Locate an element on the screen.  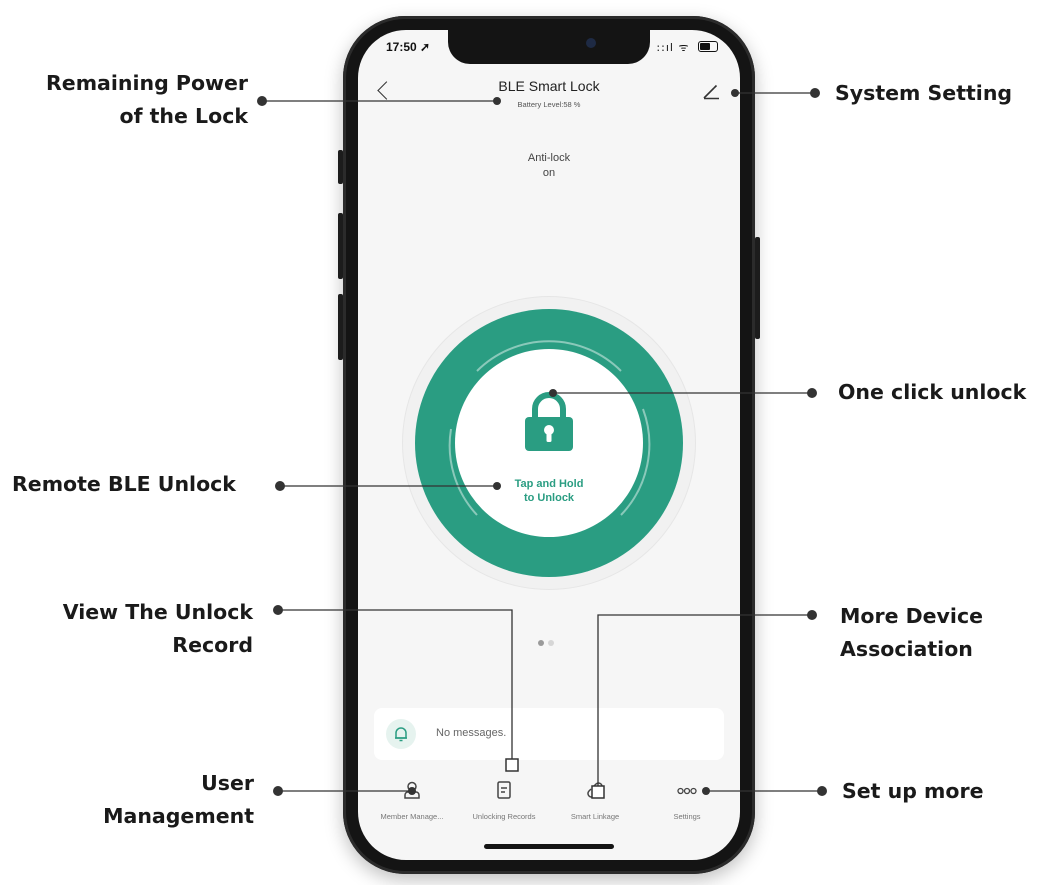
mute-switch is located at coordinates (340, 167).